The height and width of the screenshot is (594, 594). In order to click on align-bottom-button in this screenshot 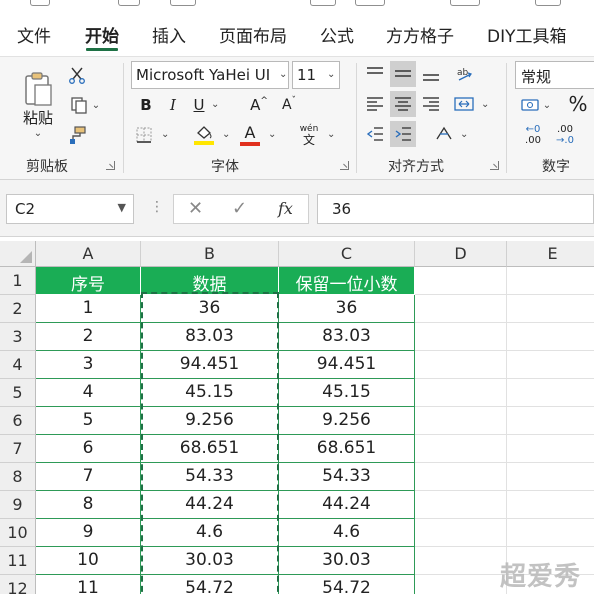, I will do `click(431, 74)`.